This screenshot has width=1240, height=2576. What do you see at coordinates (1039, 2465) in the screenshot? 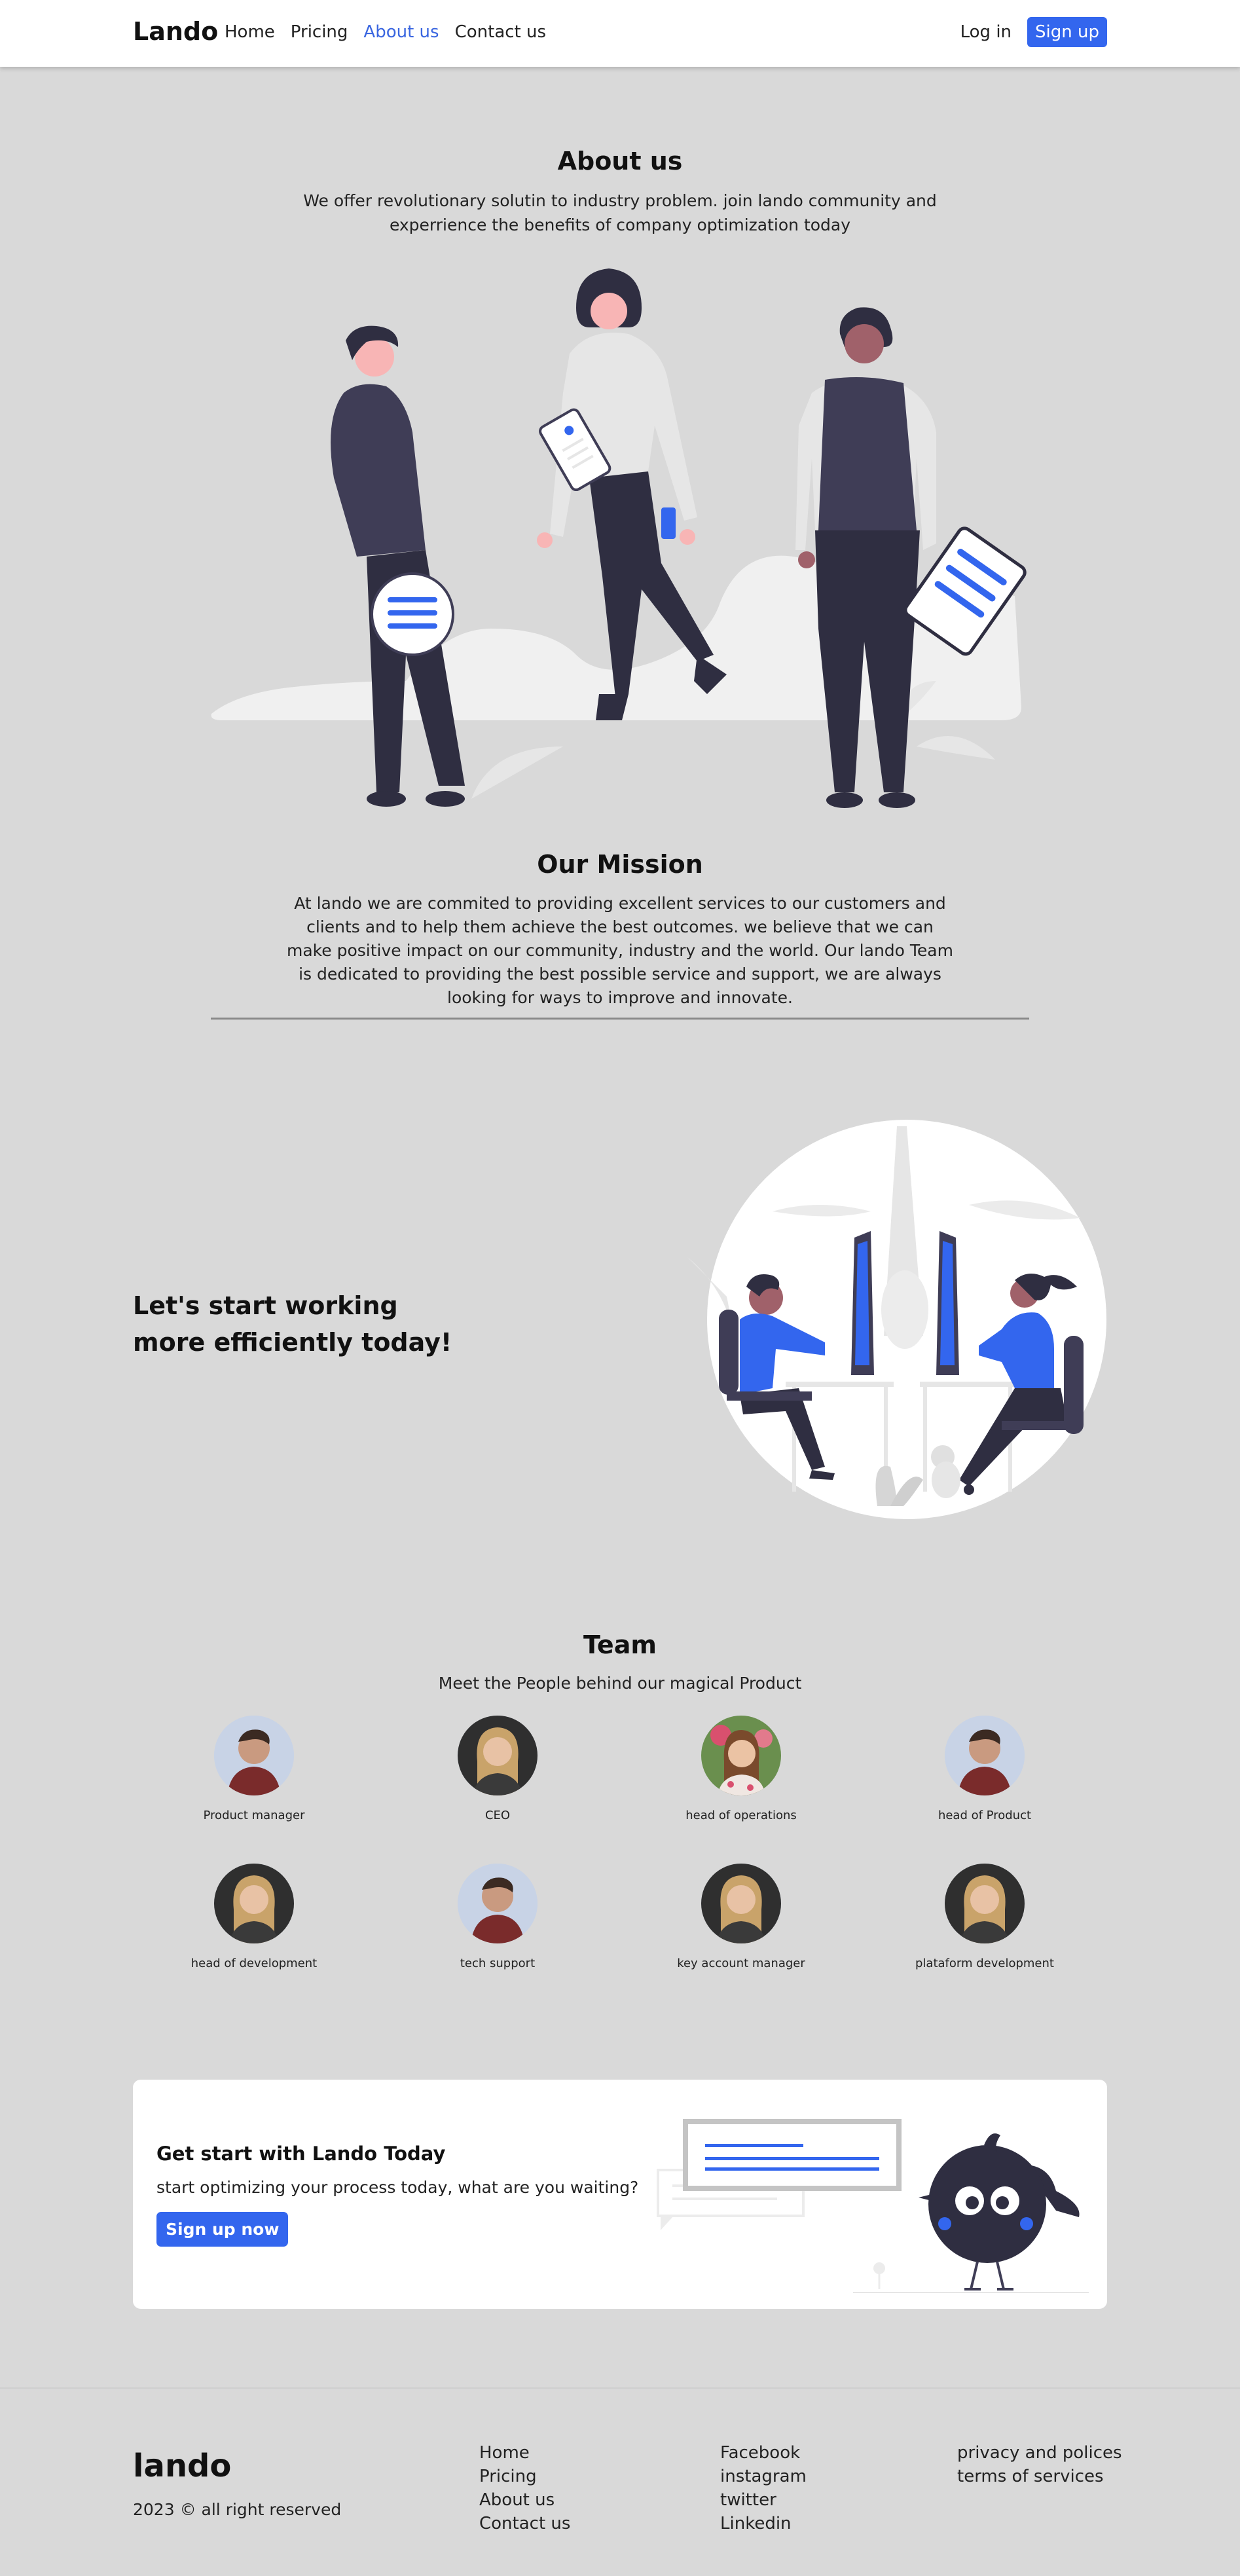
I see `footer-legal-links: privacy and polices terms of services` at bounding box center [1039, 2465].